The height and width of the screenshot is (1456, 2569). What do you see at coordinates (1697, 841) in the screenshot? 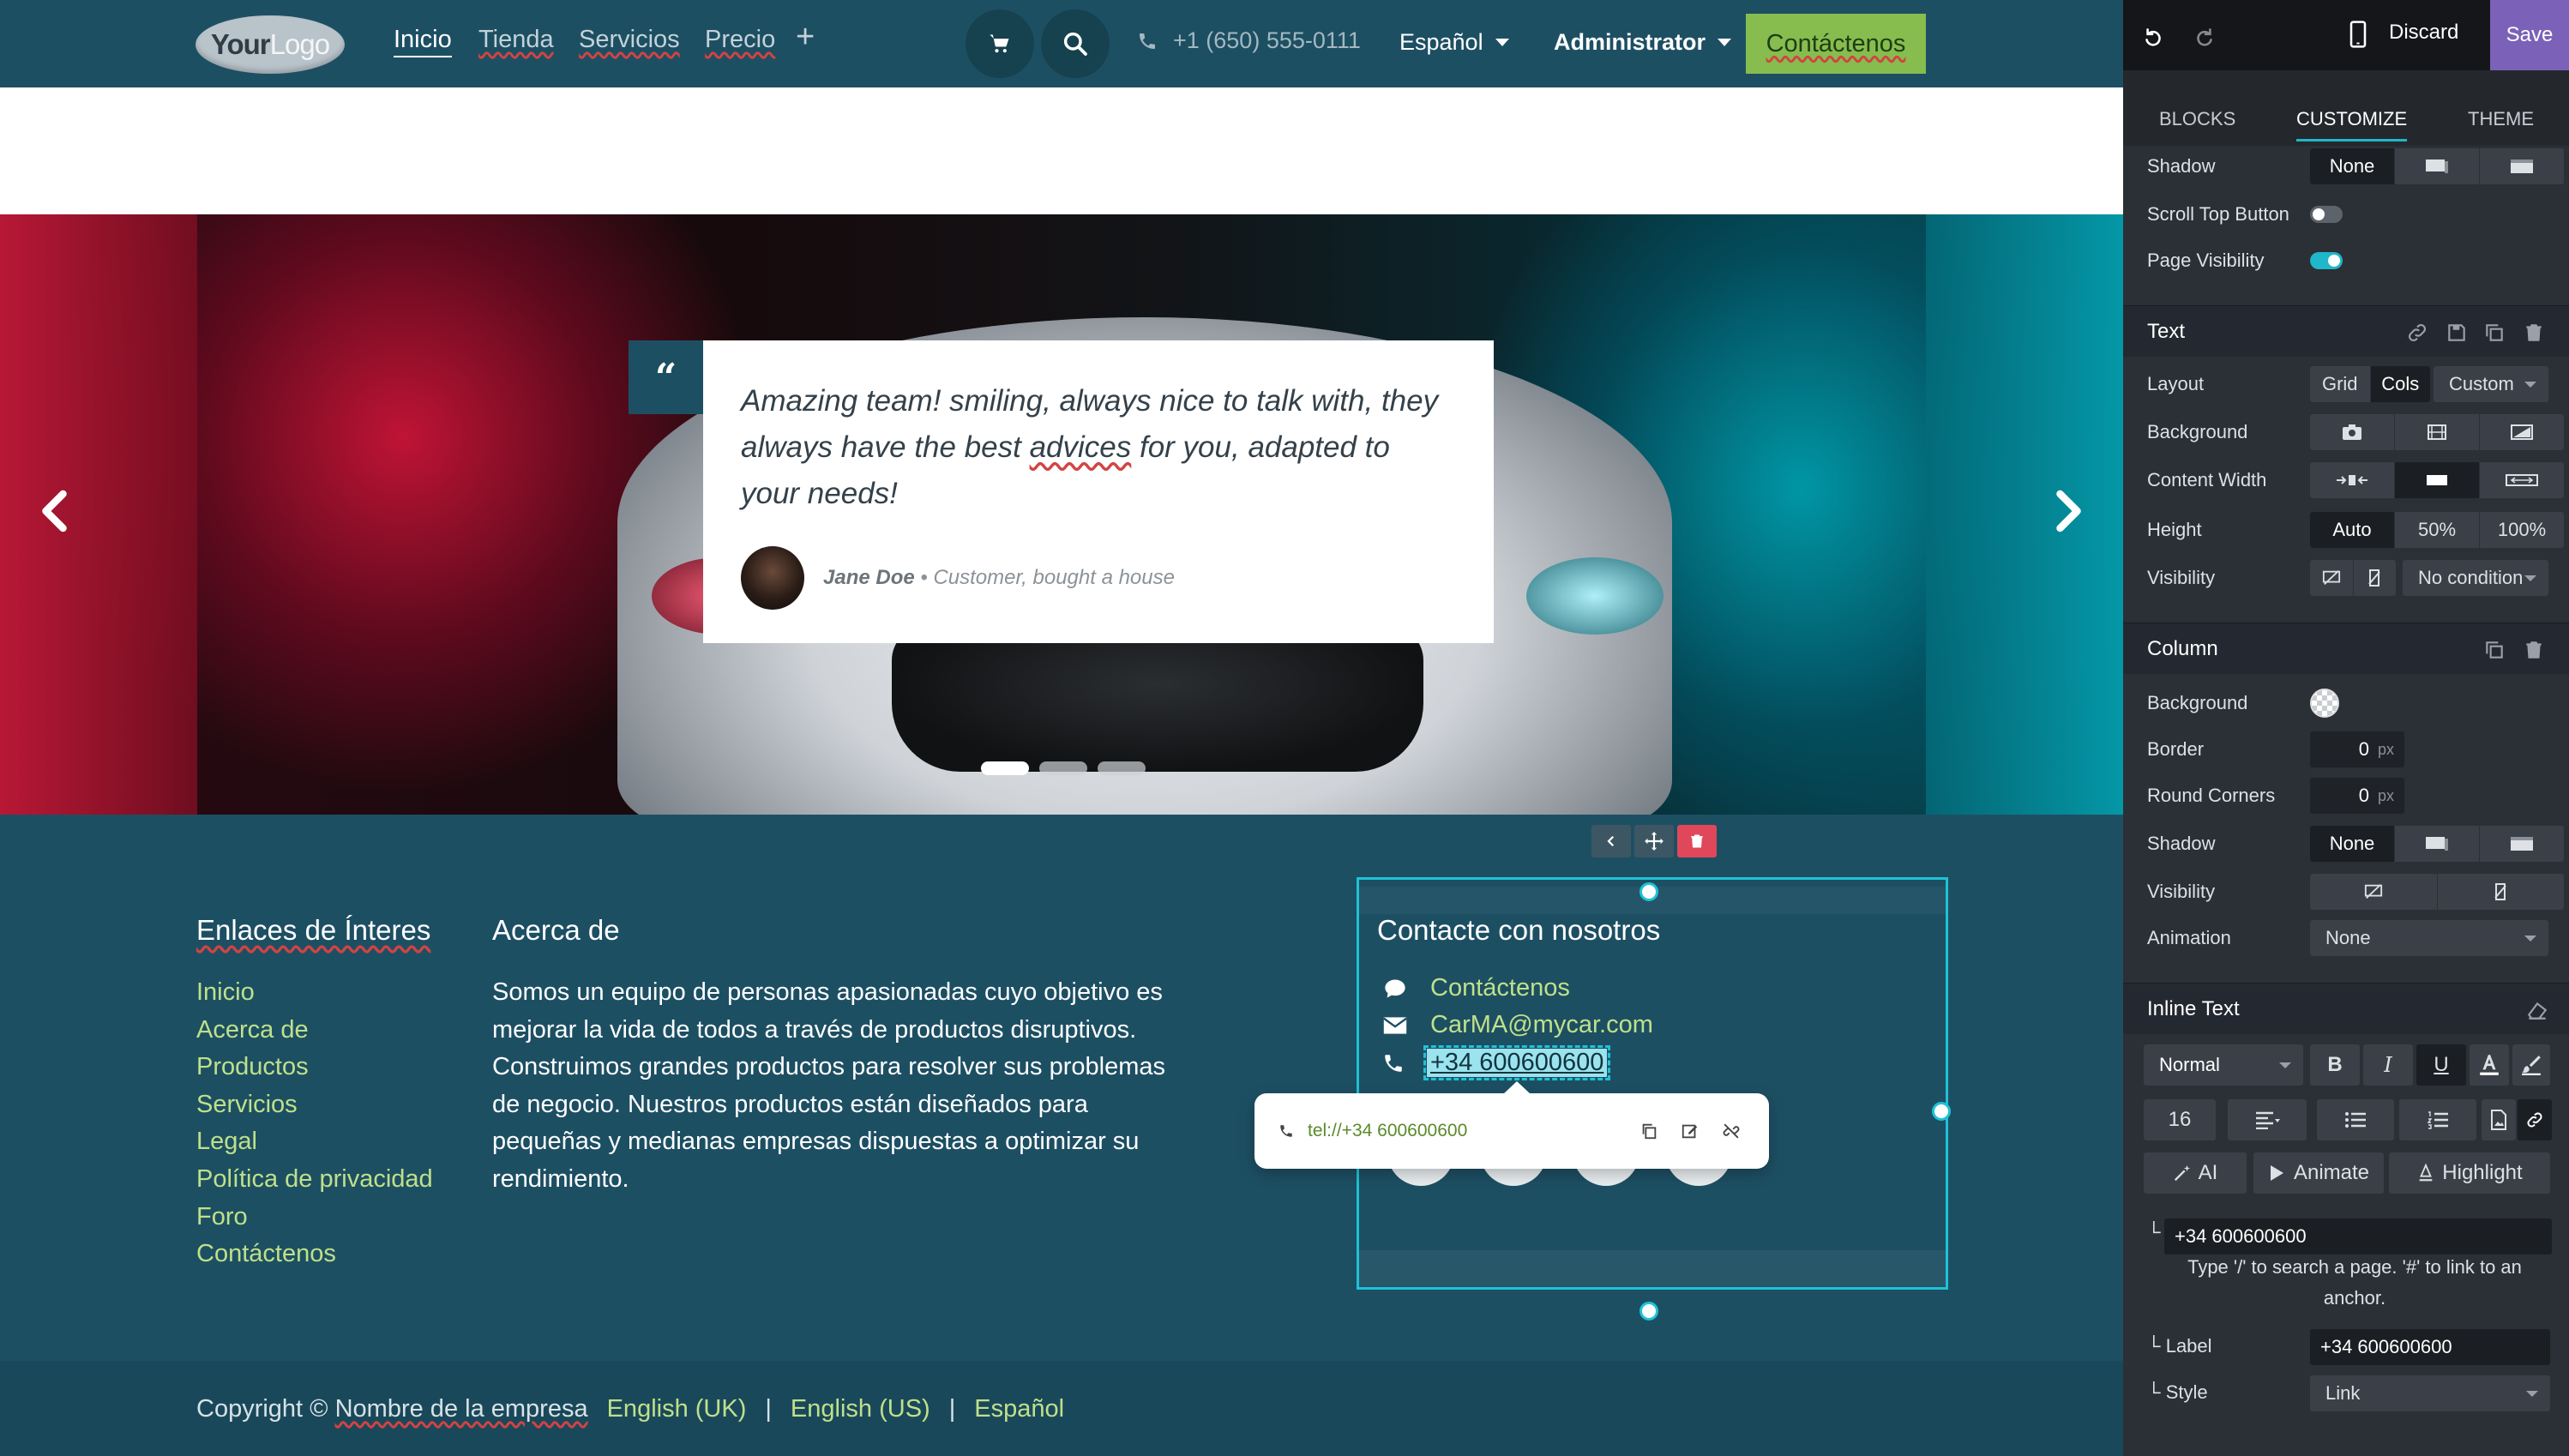
I see `delete-snippet-button` at bounding box center [1697, 841].